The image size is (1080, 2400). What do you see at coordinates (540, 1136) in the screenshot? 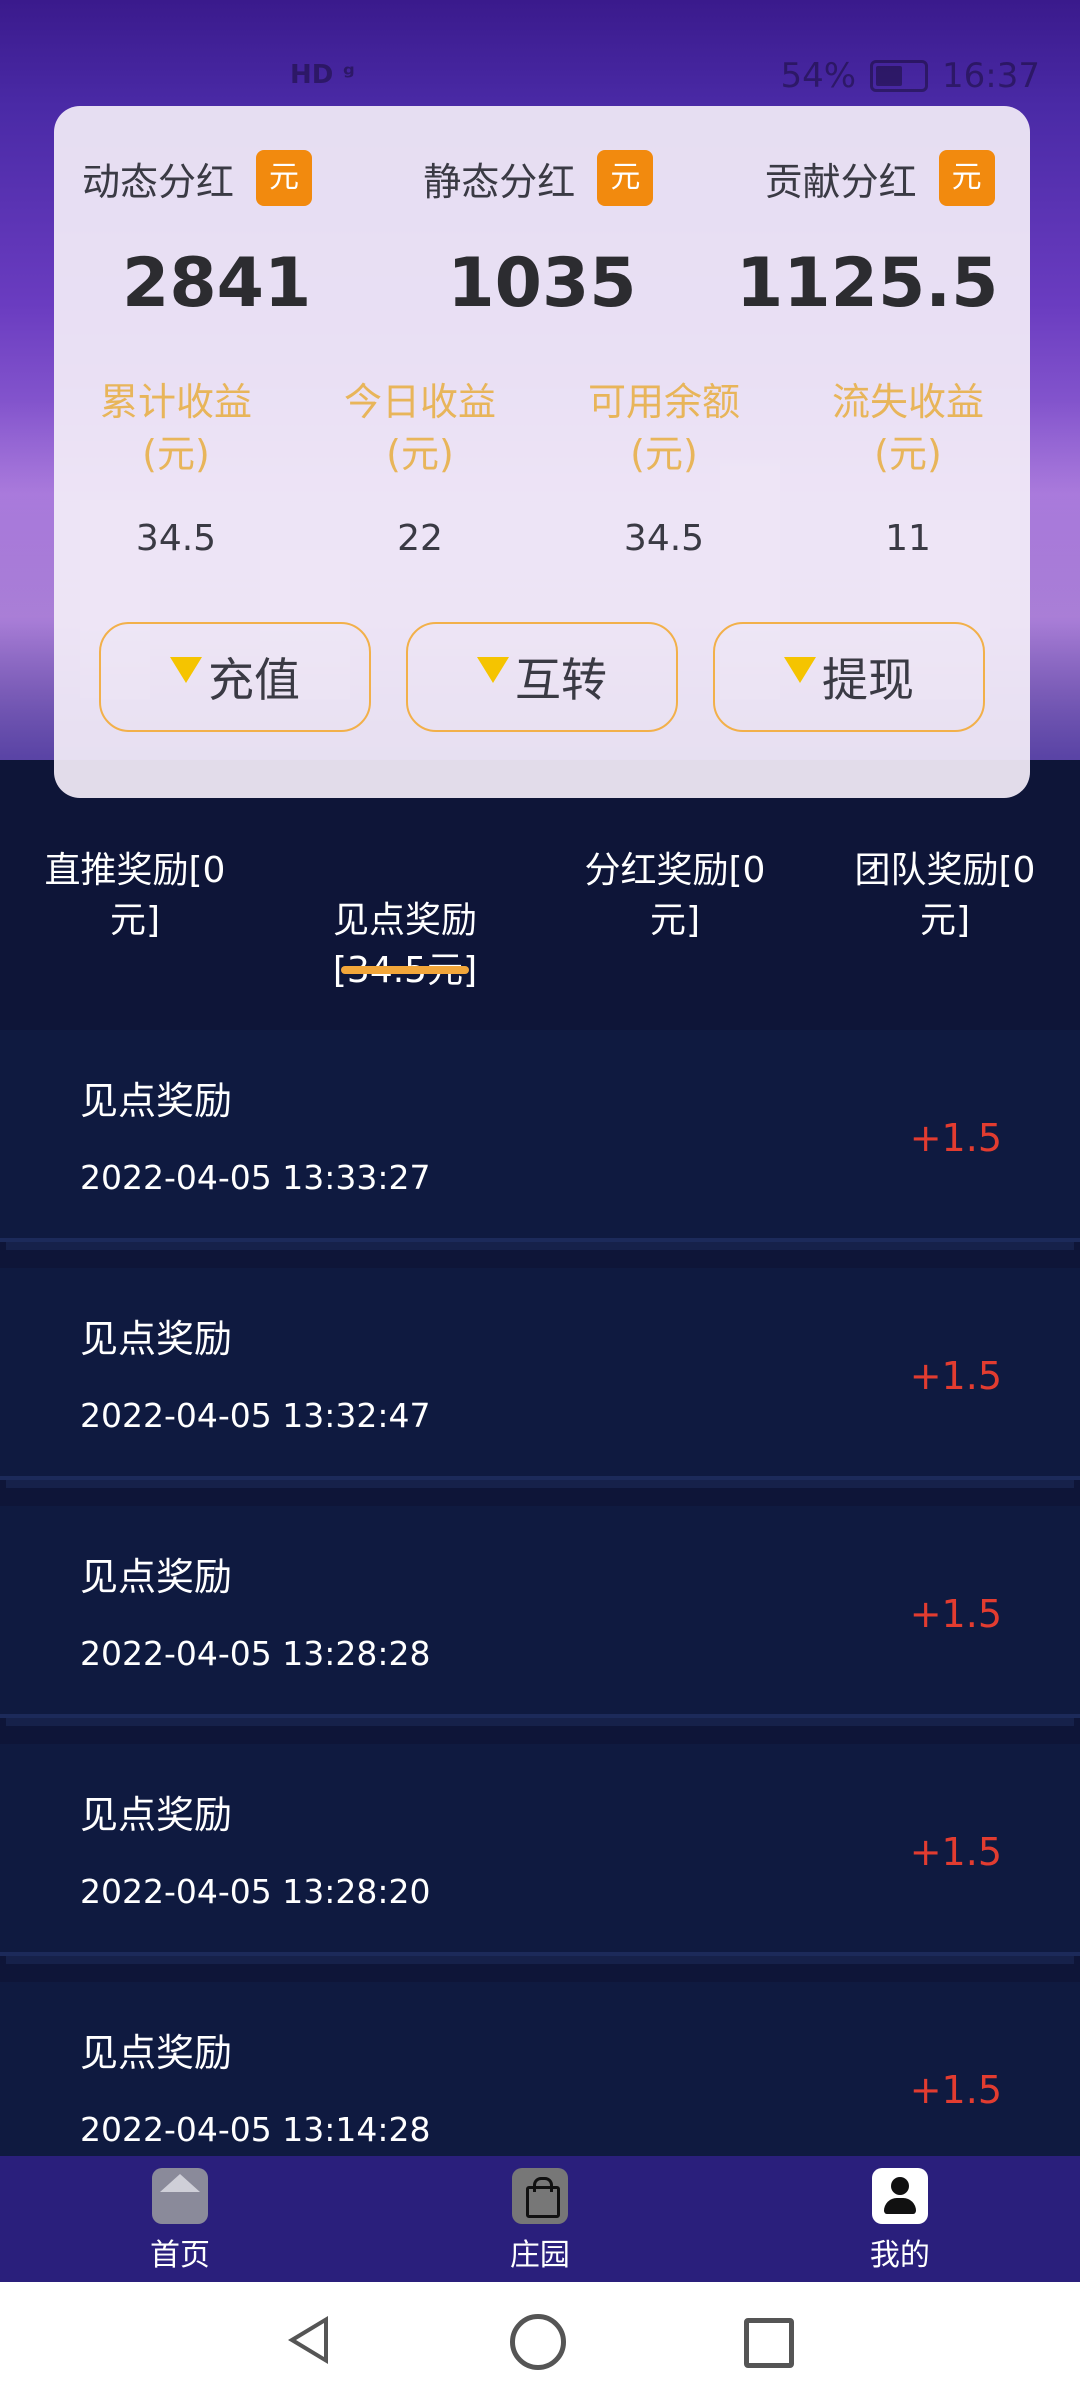
I see `list-item: 见点奖励 2022-04-05 13:33:27 +1.5` at bounding box center [540, 1136].